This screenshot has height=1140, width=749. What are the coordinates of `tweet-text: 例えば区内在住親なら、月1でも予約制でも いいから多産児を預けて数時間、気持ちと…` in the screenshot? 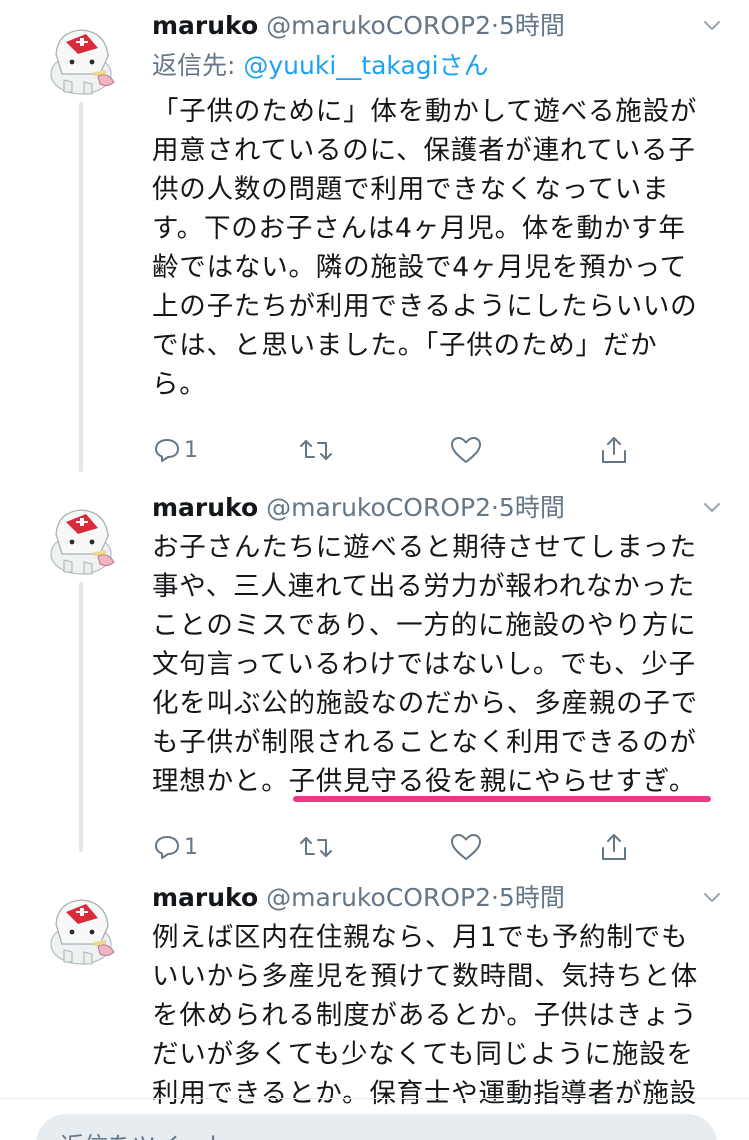 It's located at (425, 1015).